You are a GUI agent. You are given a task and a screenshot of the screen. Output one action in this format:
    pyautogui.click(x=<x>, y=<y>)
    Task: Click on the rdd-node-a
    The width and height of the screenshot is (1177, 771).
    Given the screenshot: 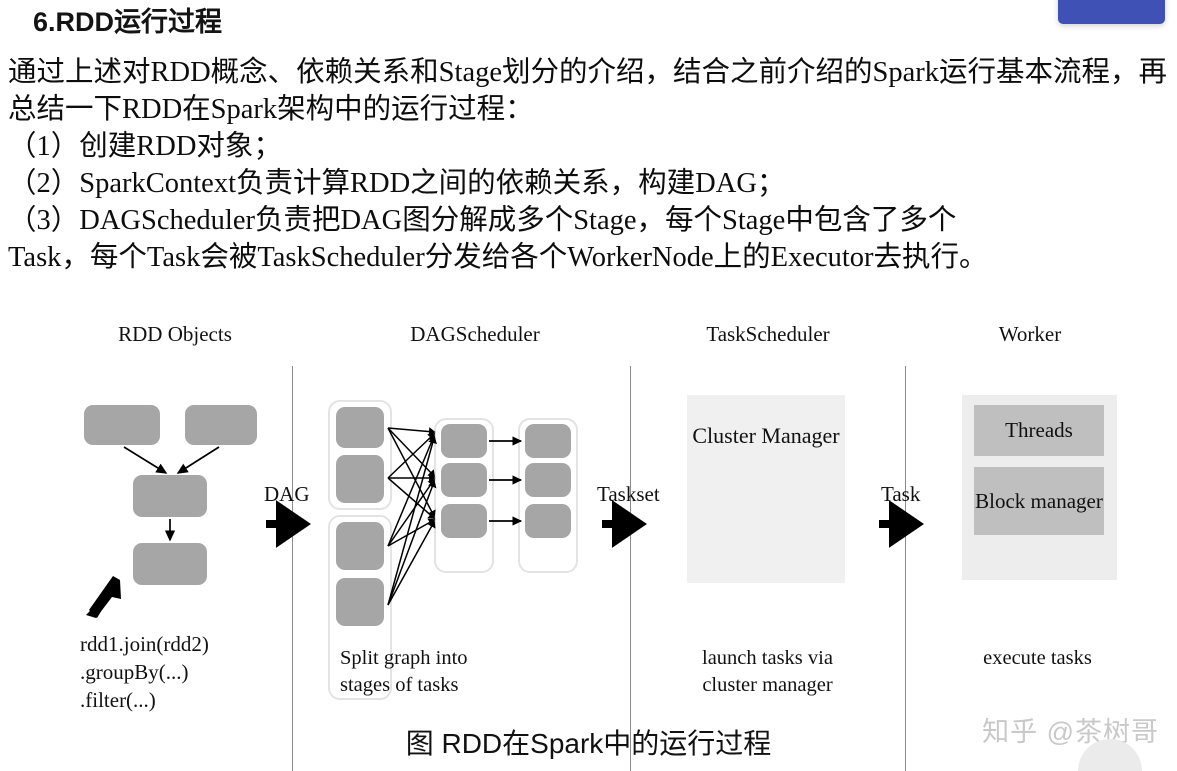 What is the action you would take?
    pyautogui.click(x=122, y=425)
    